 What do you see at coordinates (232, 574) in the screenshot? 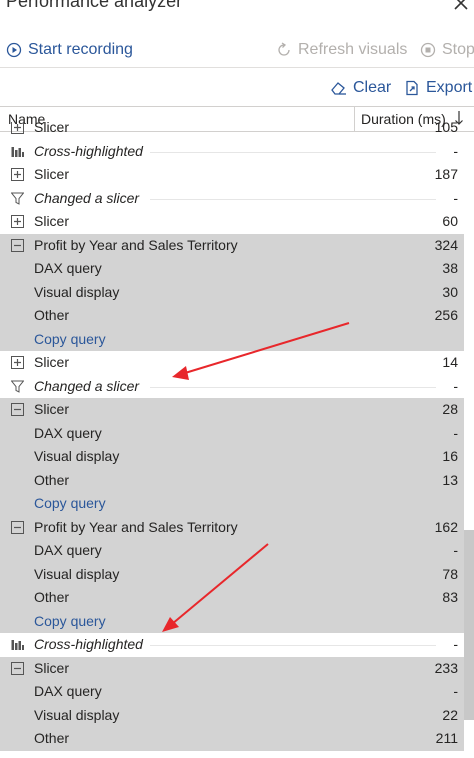
I see `table-row: Visual display 78` at bounding box center [232, 574].